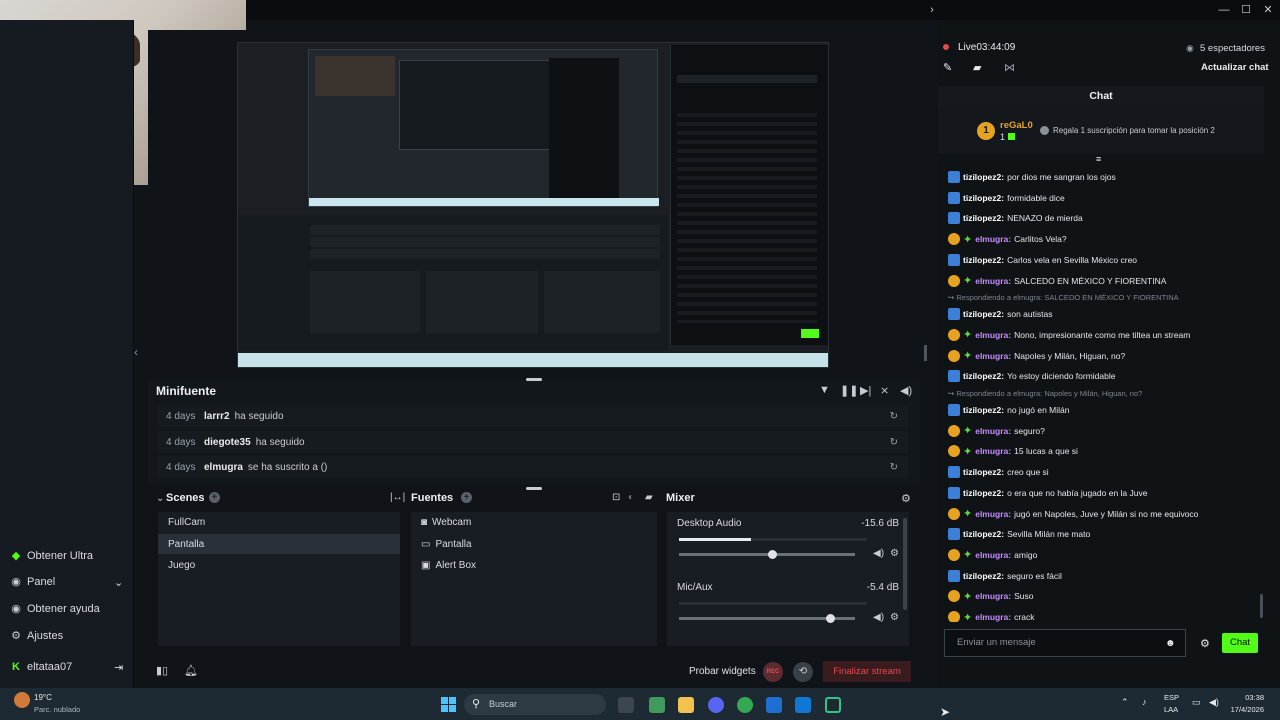 The height and width of the screenshot is (720, 1280). Describe the element at coordinates (70, 667) in the screenshot. I see `nav-user: Keltataa07 ⇥` at that location.